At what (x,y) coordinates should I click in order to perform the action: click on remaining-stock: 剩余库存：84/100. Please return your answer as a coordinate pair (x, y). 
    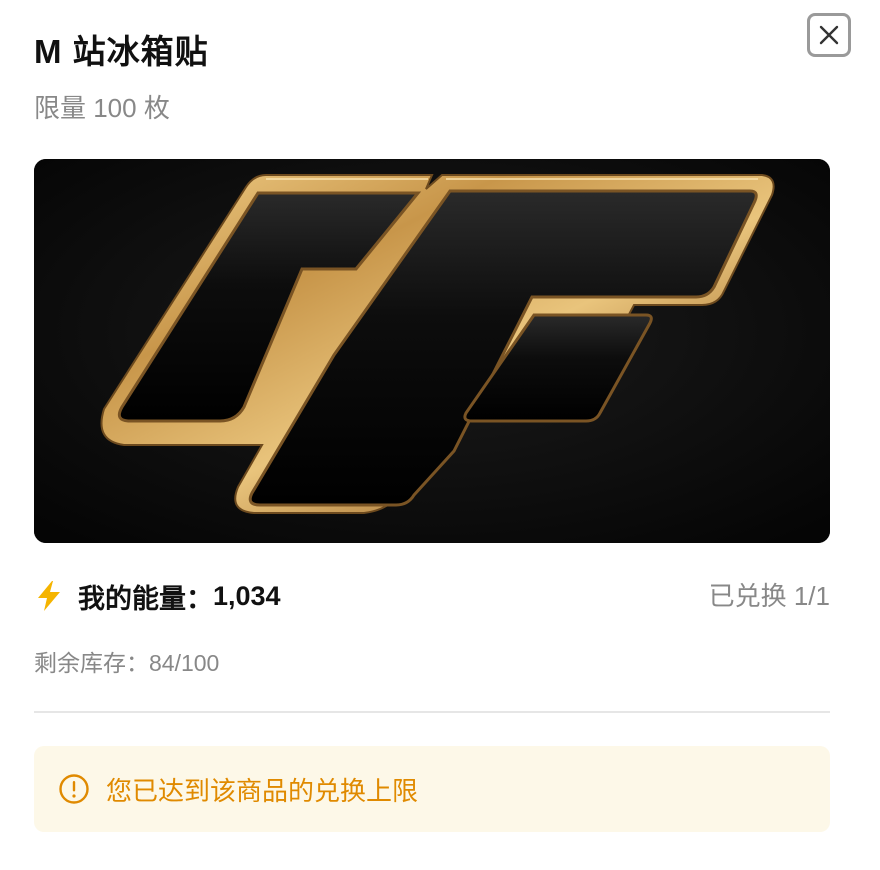
    Looking at the image, I should click on (127, 663).